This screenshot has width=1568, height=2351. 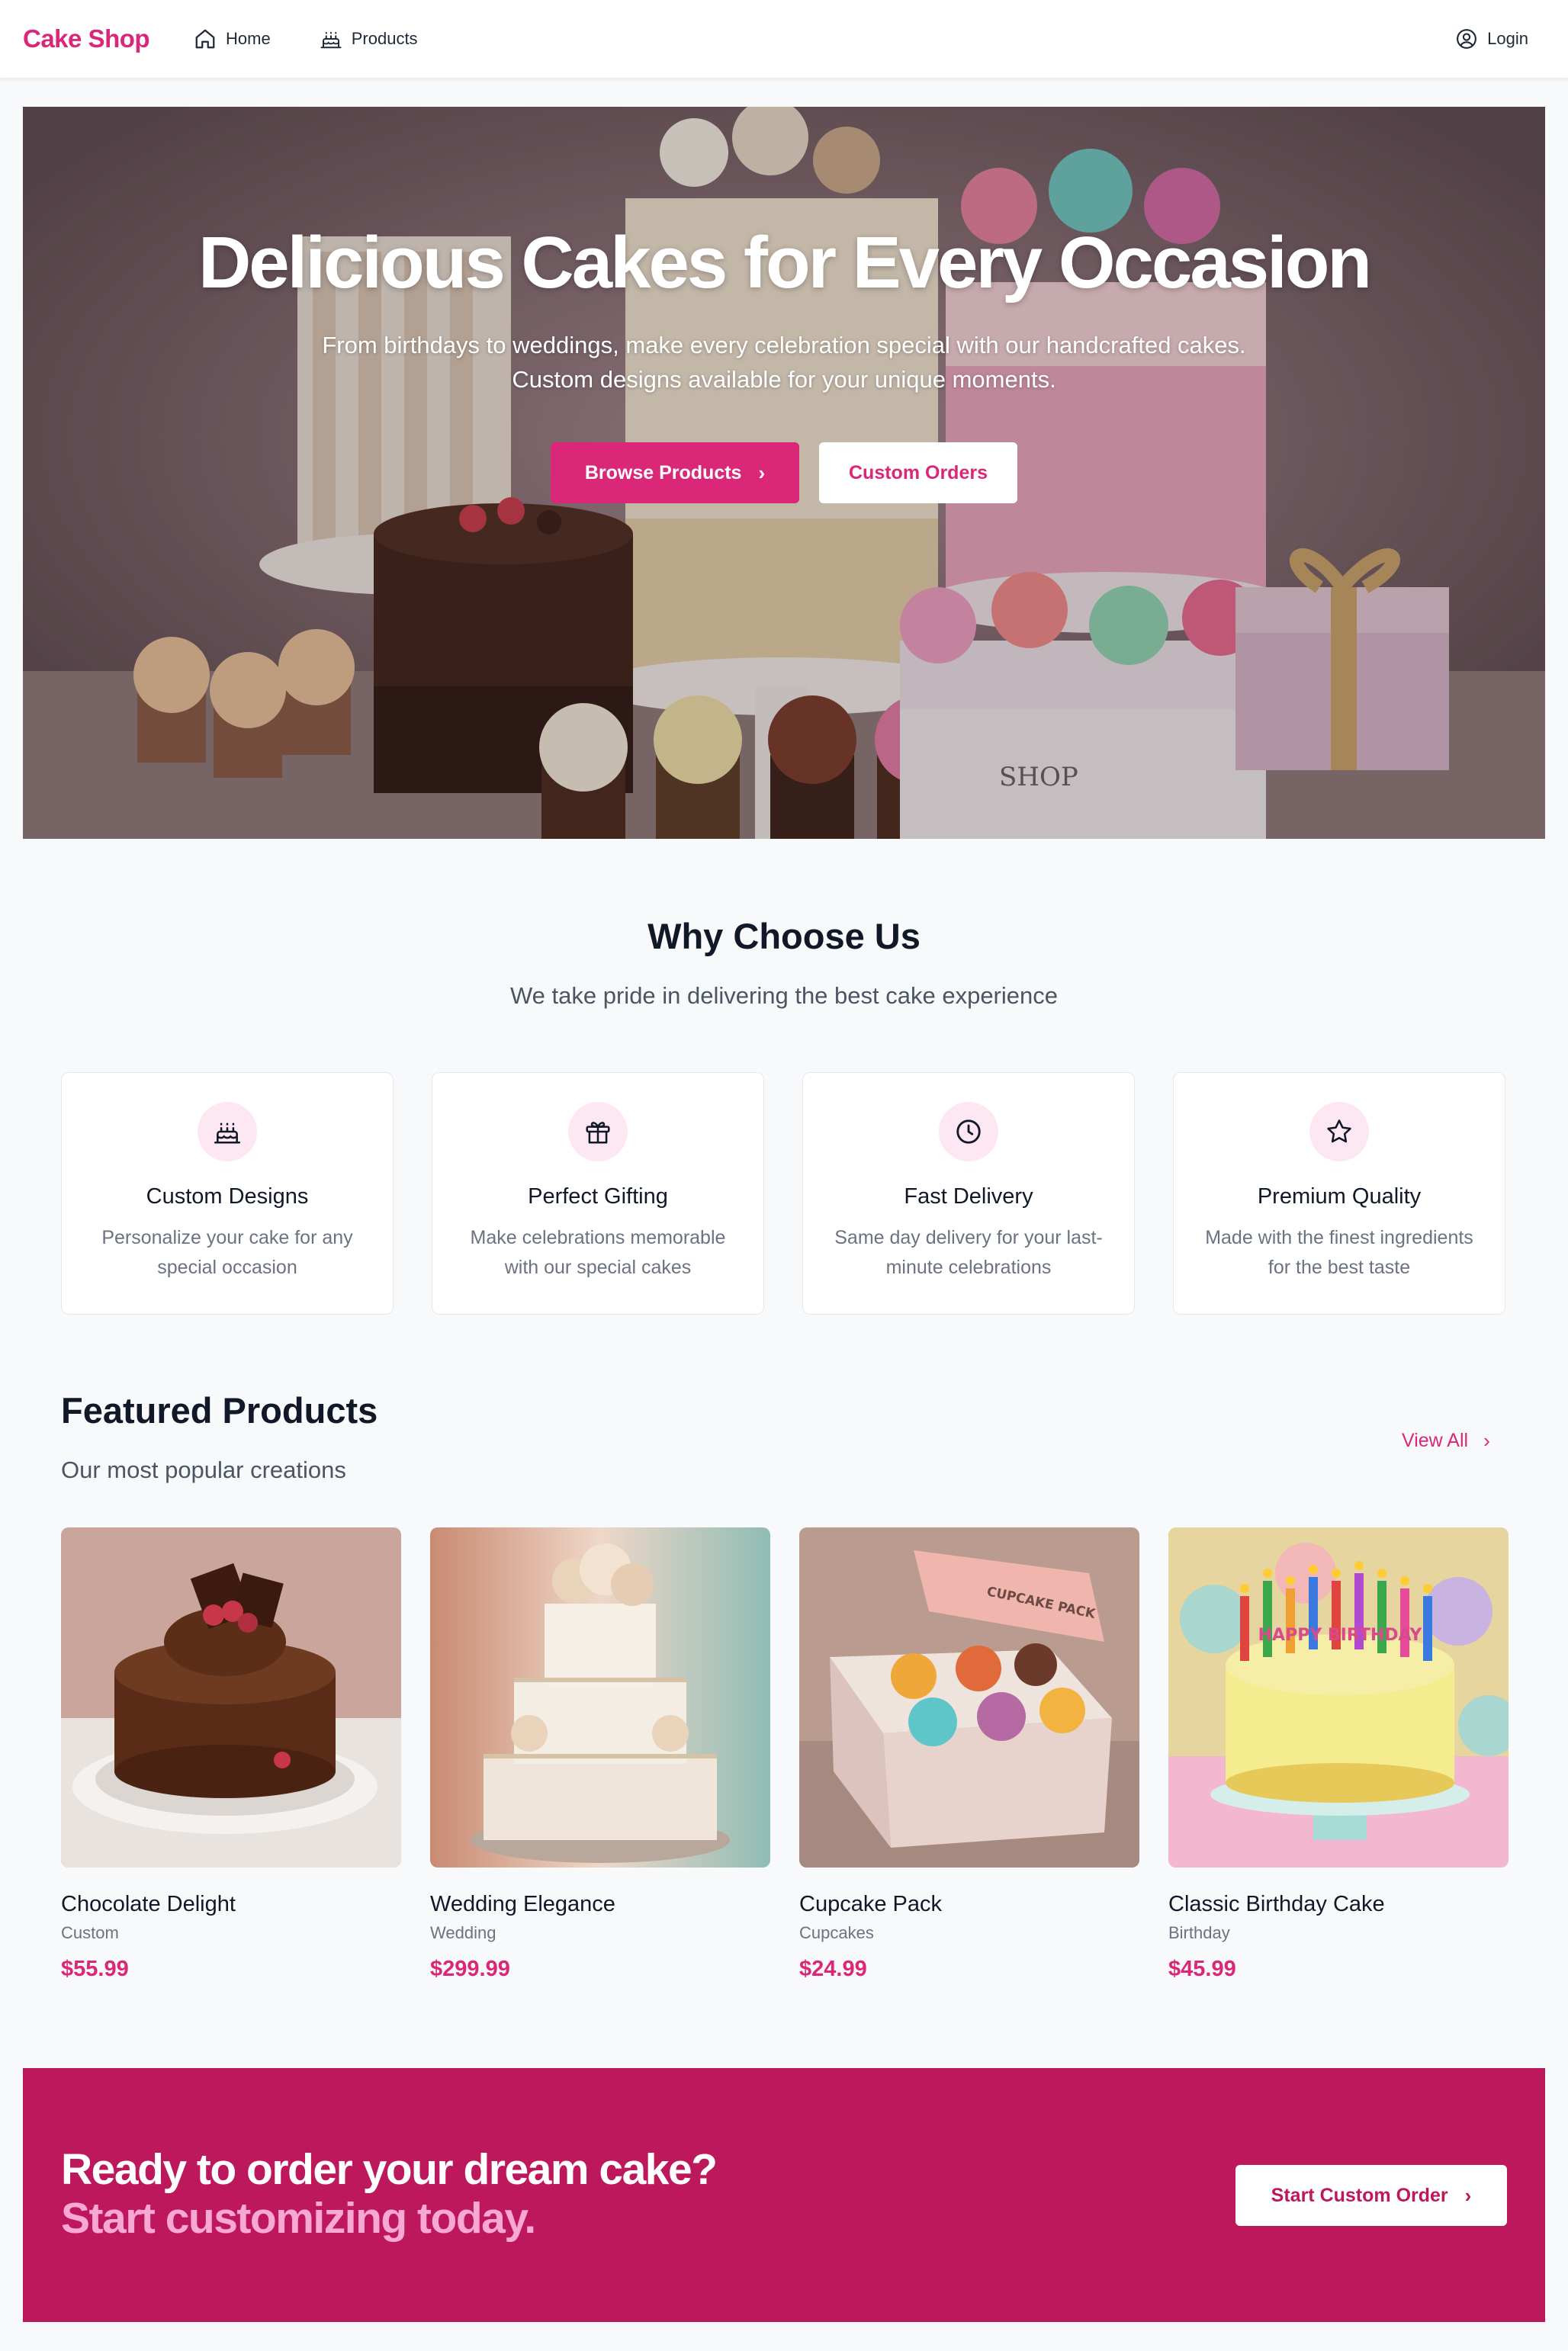 I want to click on start-custom-order-button: Start Custom Order ›, so click(x=1371, y=2195).